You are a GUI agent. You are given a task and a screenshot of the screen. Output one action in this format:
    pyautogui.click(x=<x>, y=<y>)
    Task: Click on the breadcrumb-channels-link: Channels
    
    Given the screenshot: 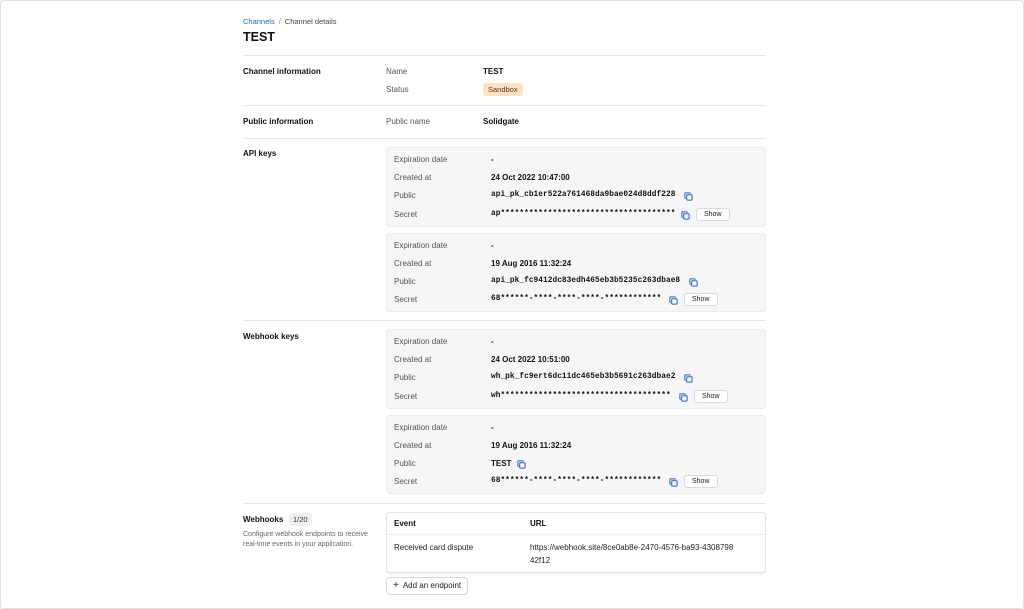 What is the action you would take?
    pyautogui.click(x=259, y=21)
    